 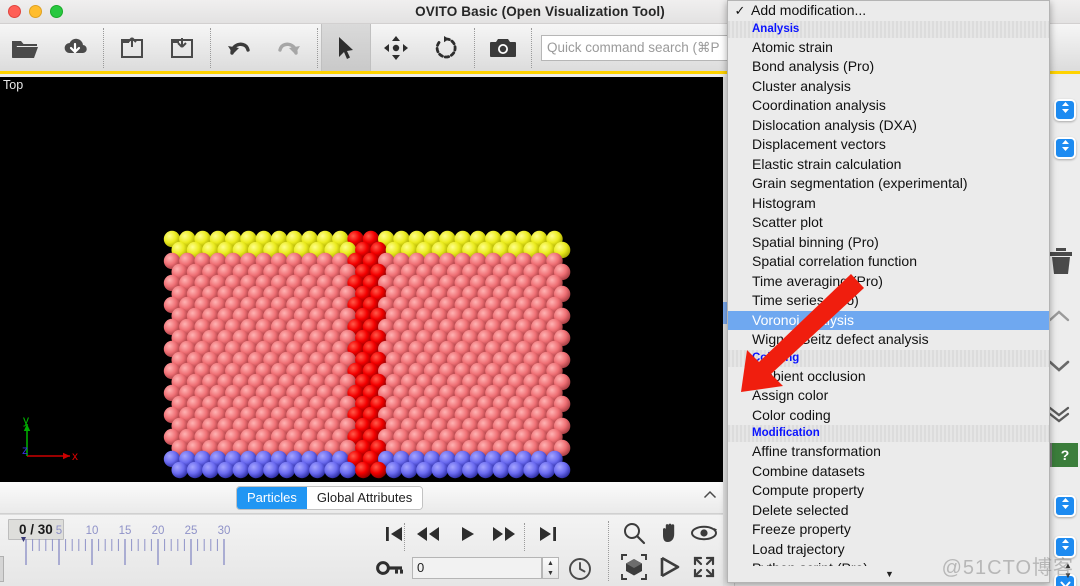 What do you see at coordinates (633, 569) in the screenshot?
I see `zoom-scene-extents-button` at bounding box center [633, 569].